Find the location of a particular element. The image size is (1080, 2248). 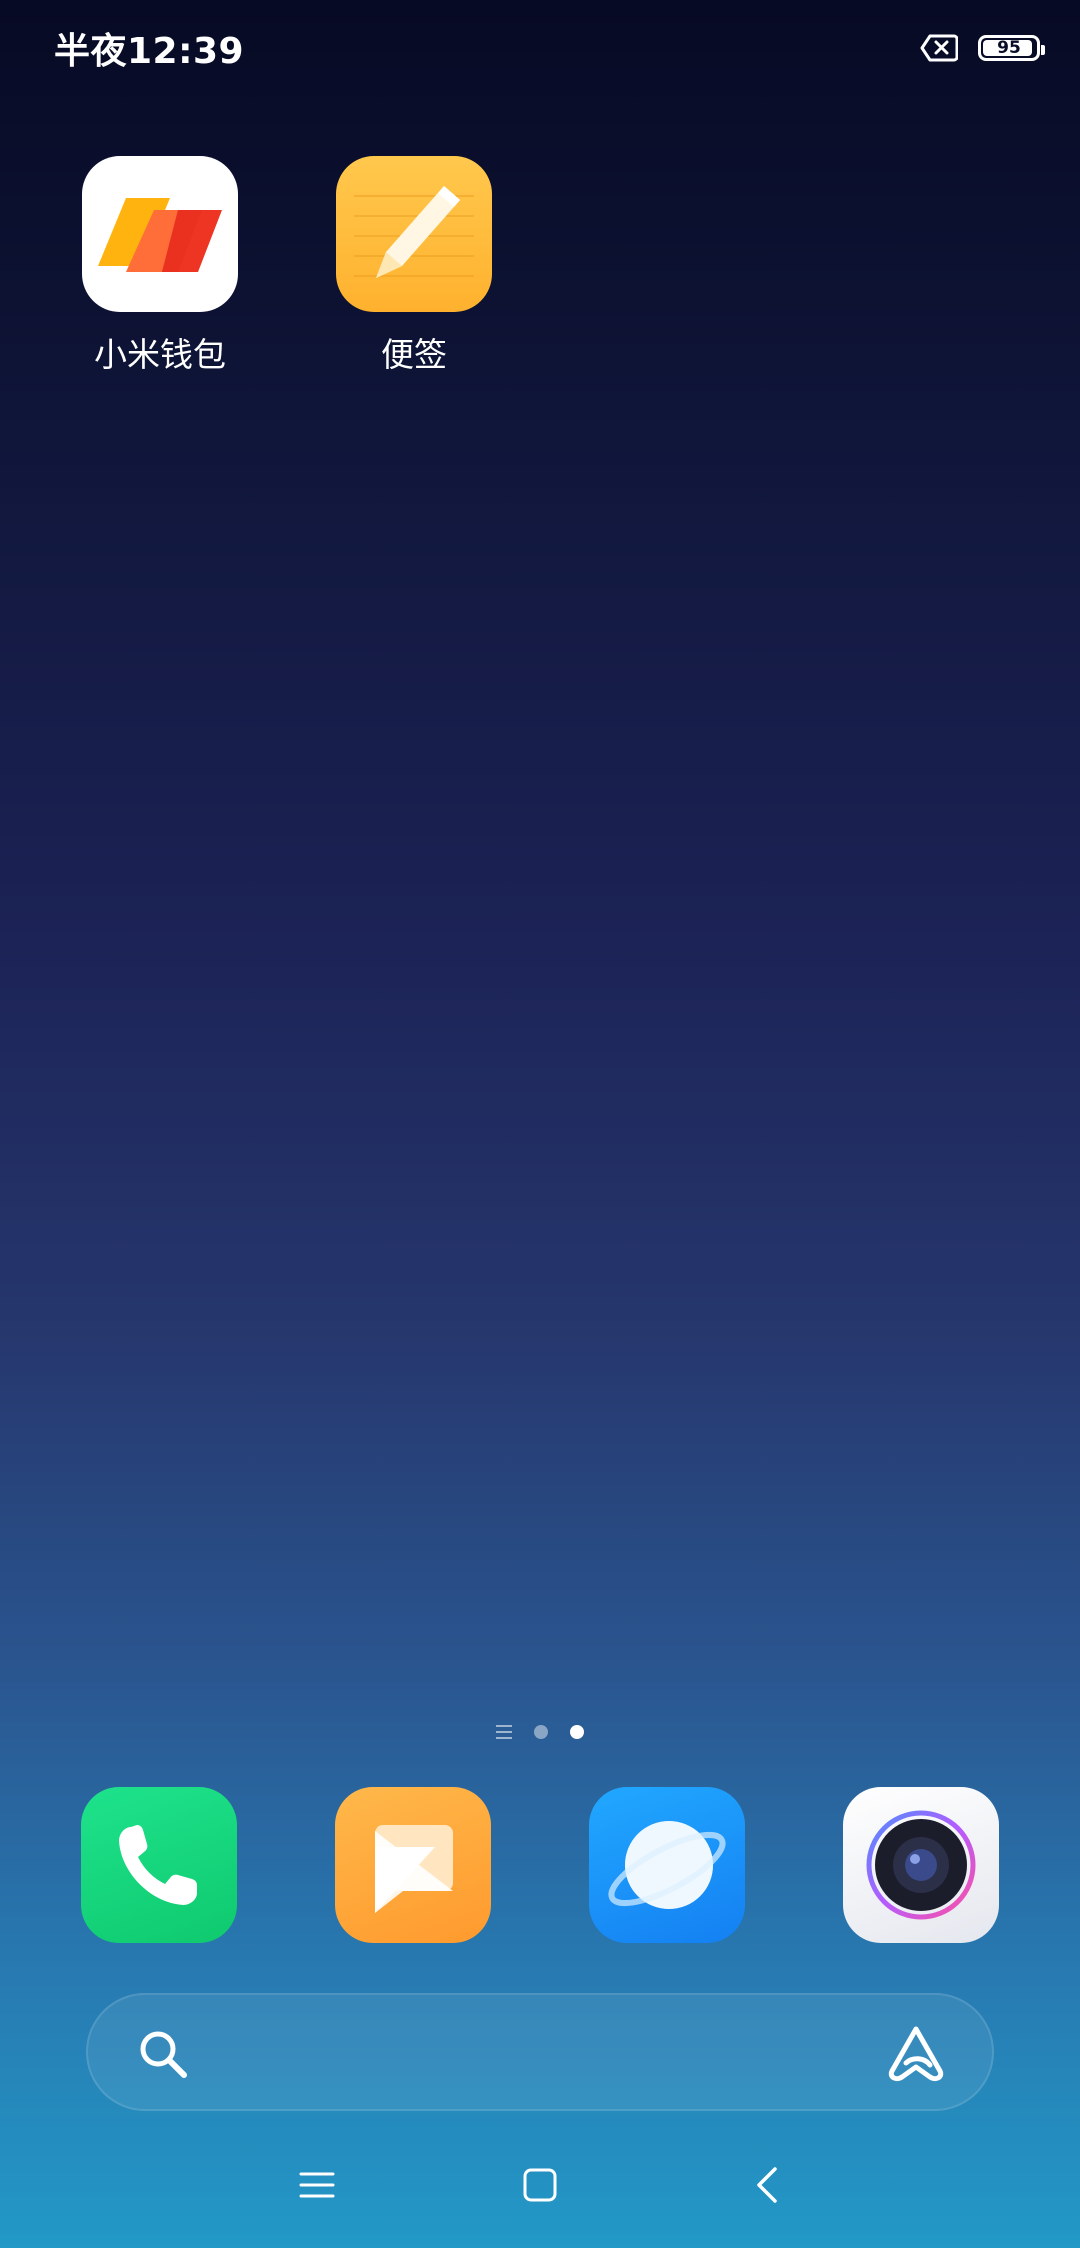

page-dot is located at coordinates (541, 1732).